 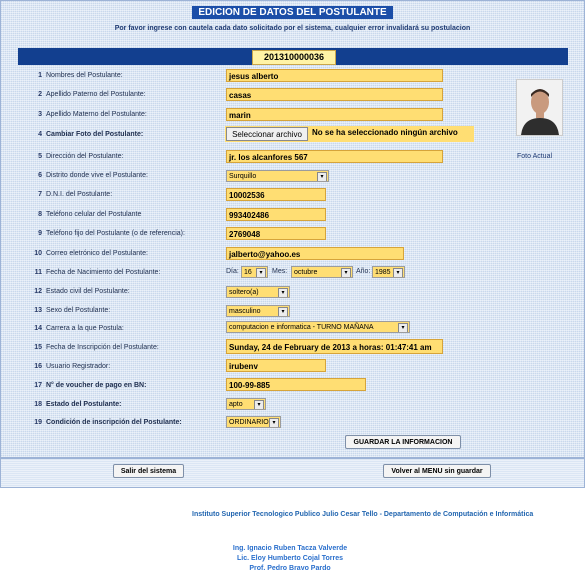 I want to click on voucher-field: 100-99-885, so click(x=296, y=384).